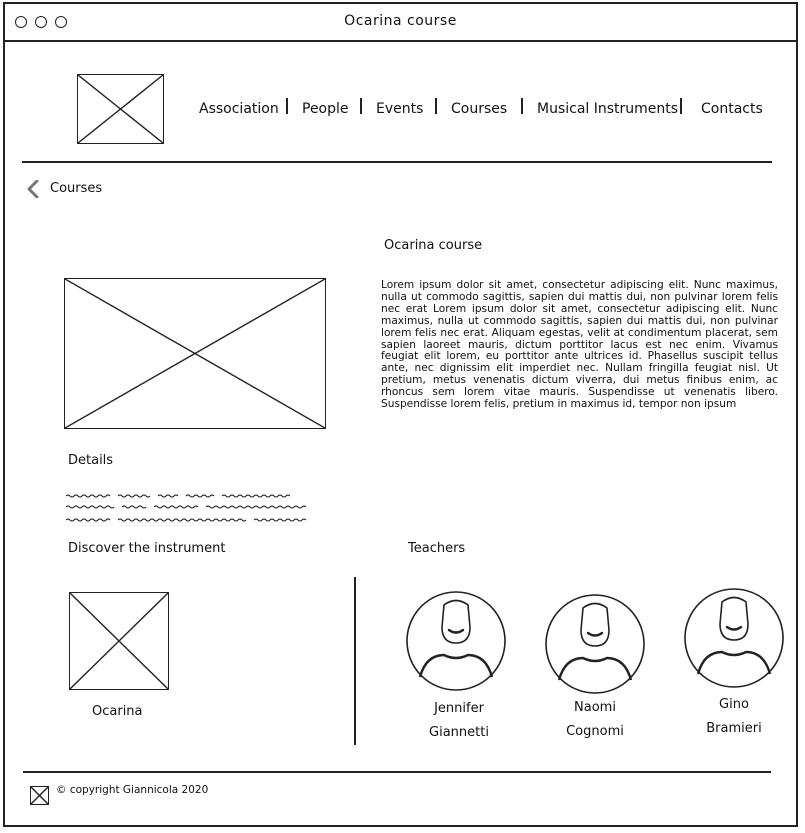 The width and height of the screenshot is (805, 833). What do you see at coordinates (76, 188) in the screenshot?
I see `breadcrumb-label: Courses` at bounding box center [76, 188].